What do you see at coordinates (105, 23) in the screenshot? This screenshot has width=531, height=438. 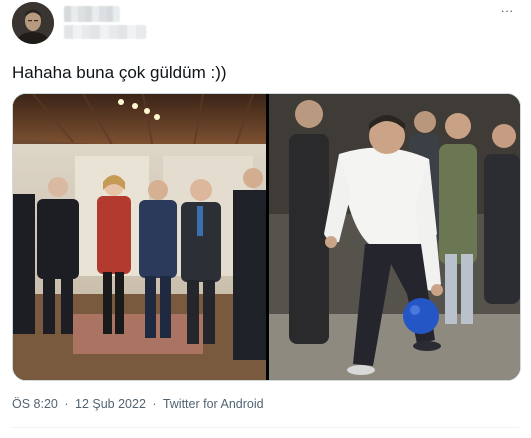 I see `user-identity` at bounding box center [105, 23].